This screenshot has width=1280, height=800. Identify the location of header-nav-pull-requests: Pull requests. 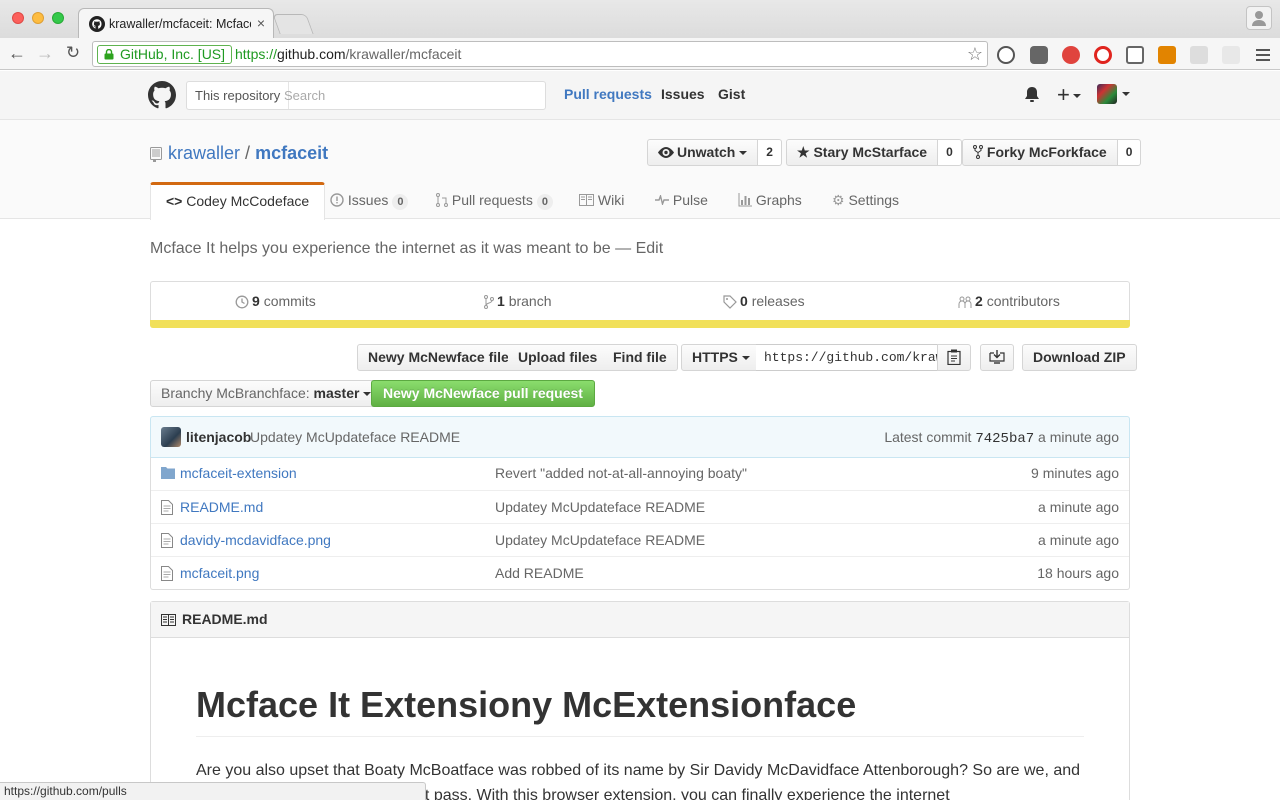
(608, 94).